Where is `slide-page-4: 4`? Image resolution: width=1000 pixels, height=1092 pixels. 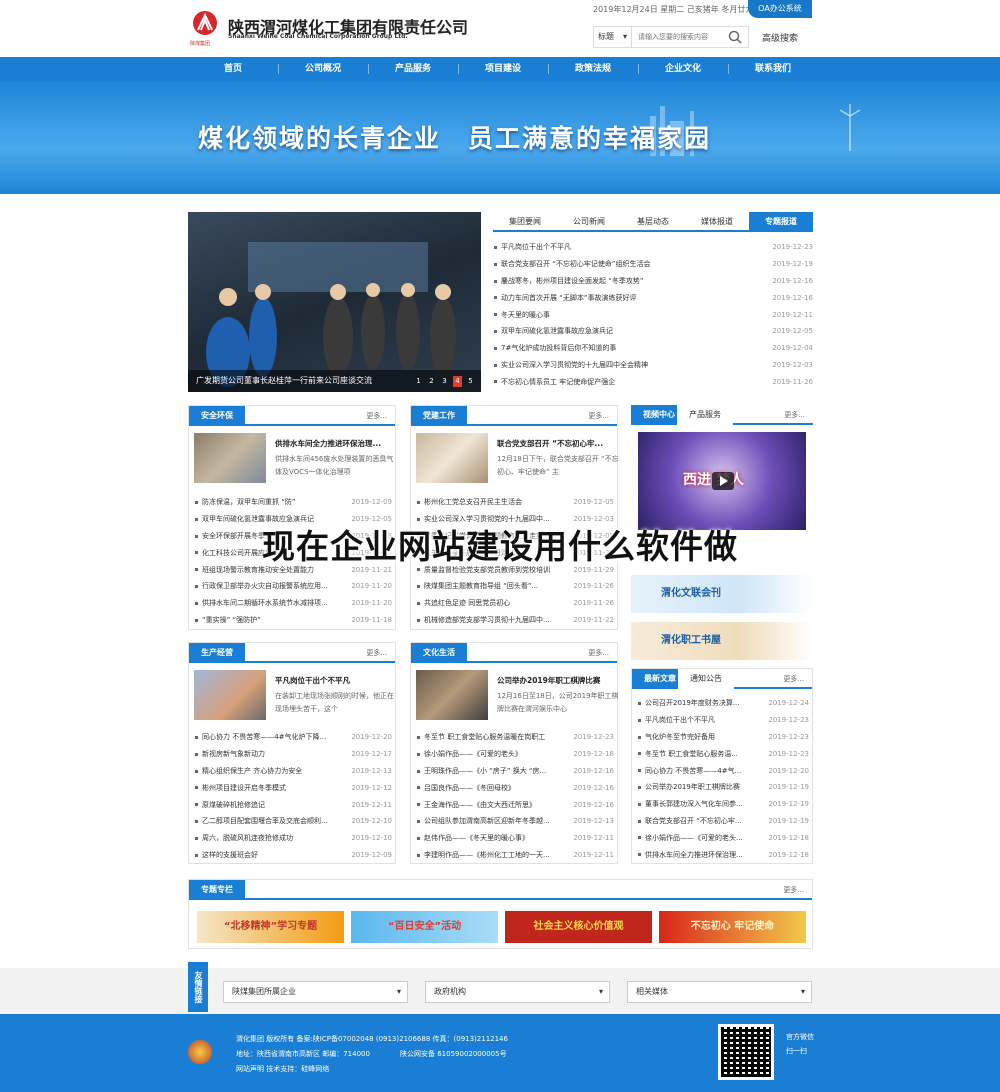 slide-page-4: 4 is located at coordinates (457, 381).